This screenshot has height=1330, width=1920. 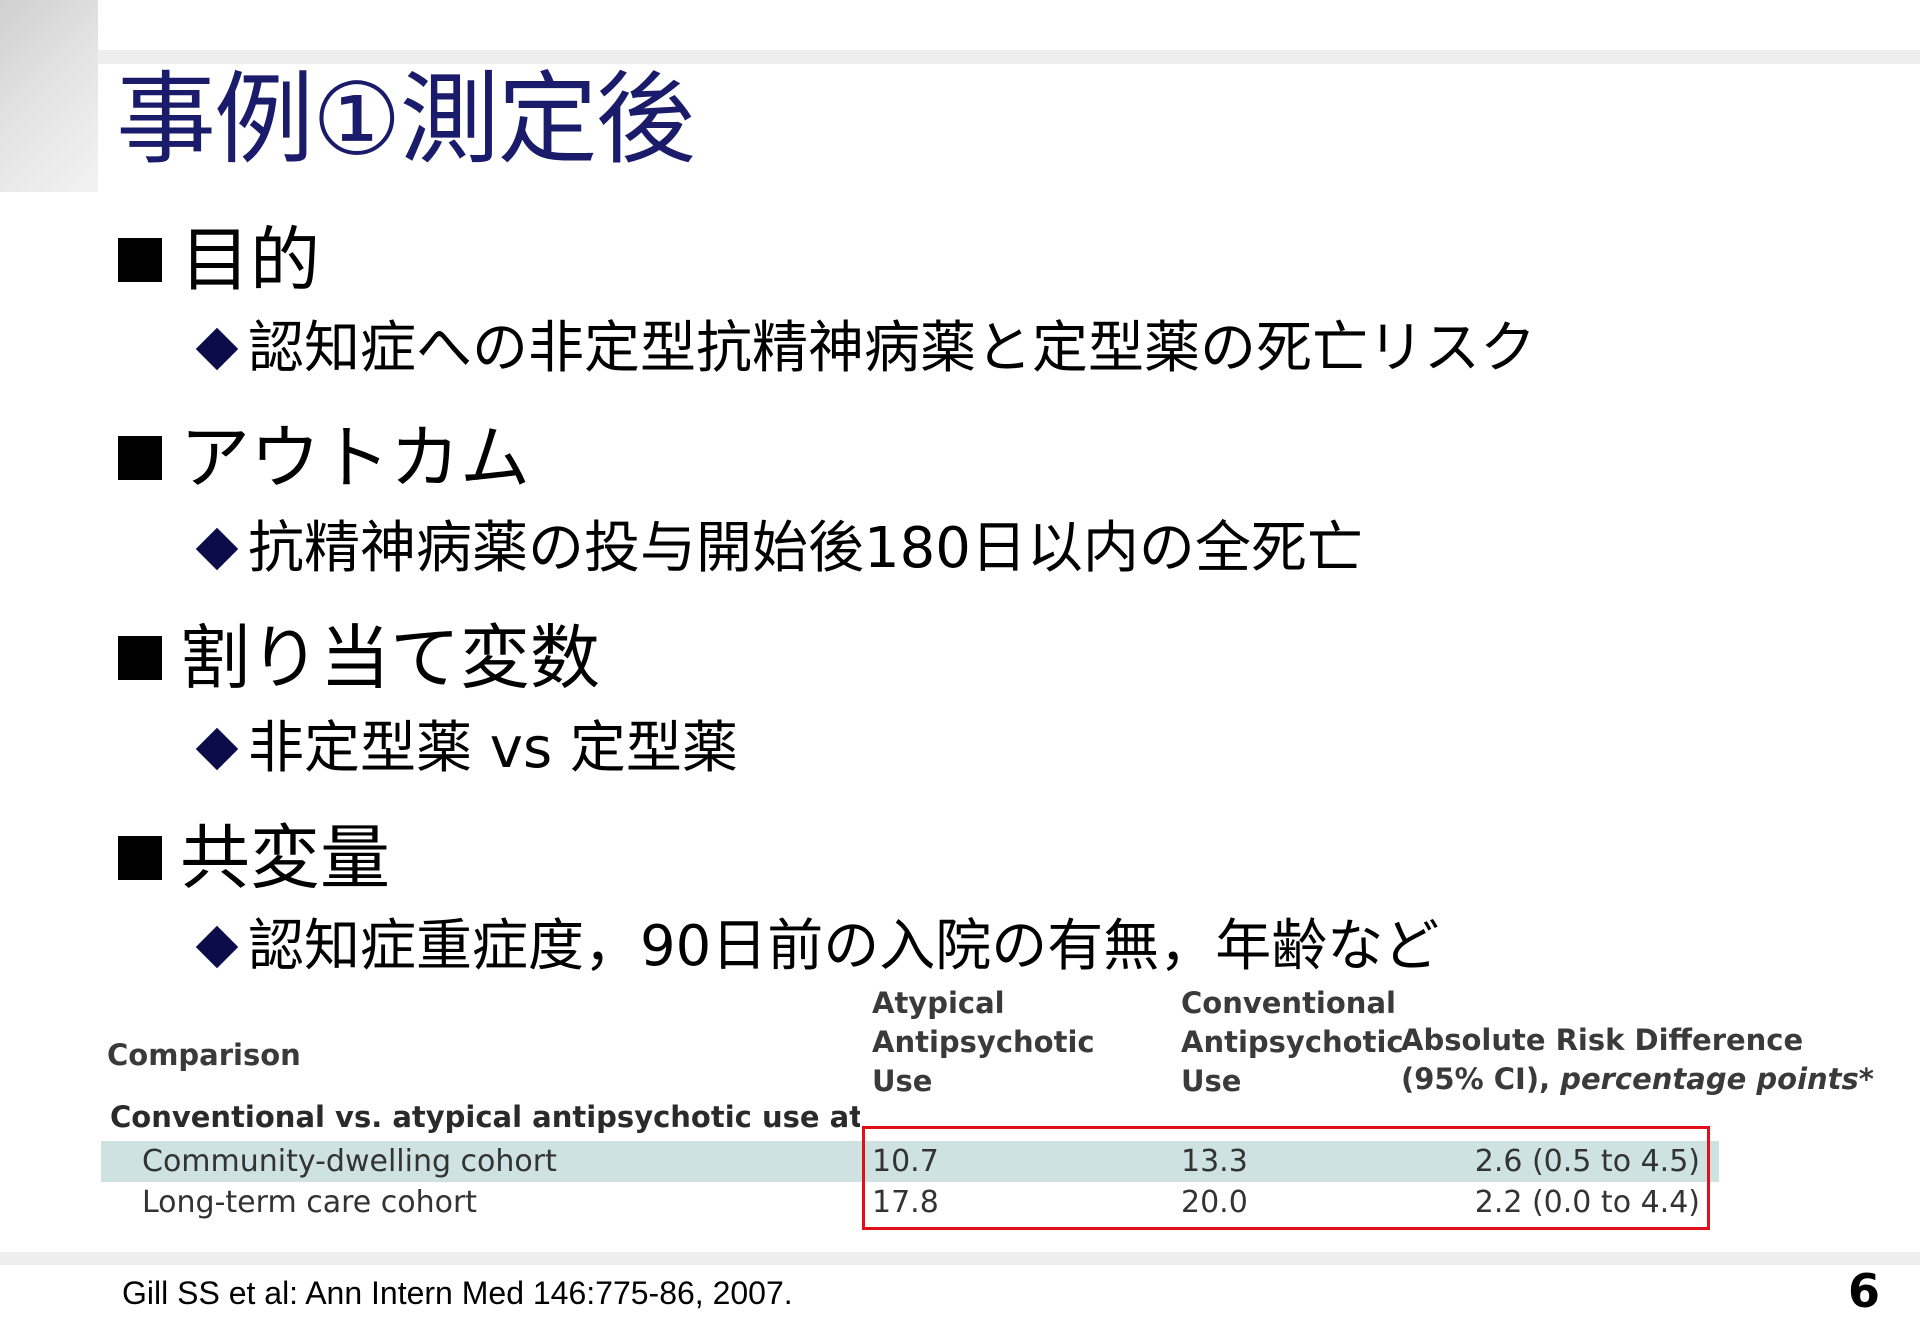 What do you see at coordinates (1637, 1079) in the screenshot?
I see `column-header-risk-2: (95% CI), percentage points*` at bounding box center [1637, 1079].